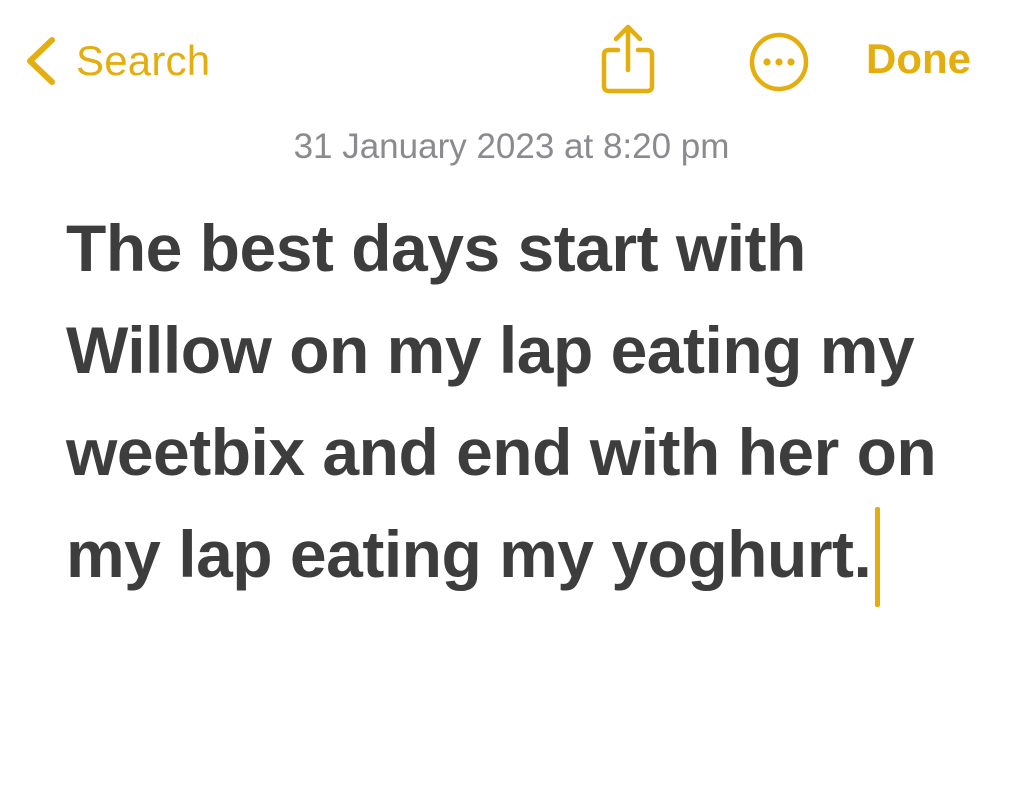 The width and height of the screenshot is (1023, 786). Describe the element at coordinates (41, 61) in the screenshot. I see `chevron-left-icon` at that location.